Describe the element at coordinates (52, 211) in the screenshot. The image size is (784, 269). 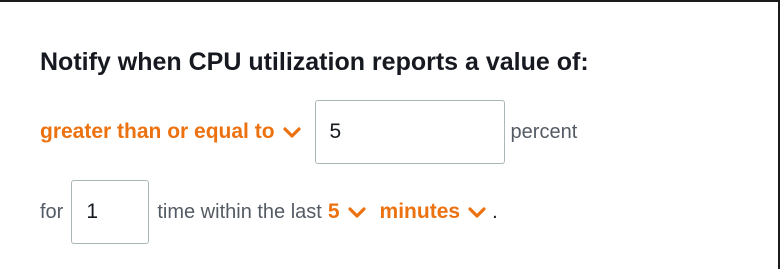
I see `for-label: for` at that location.